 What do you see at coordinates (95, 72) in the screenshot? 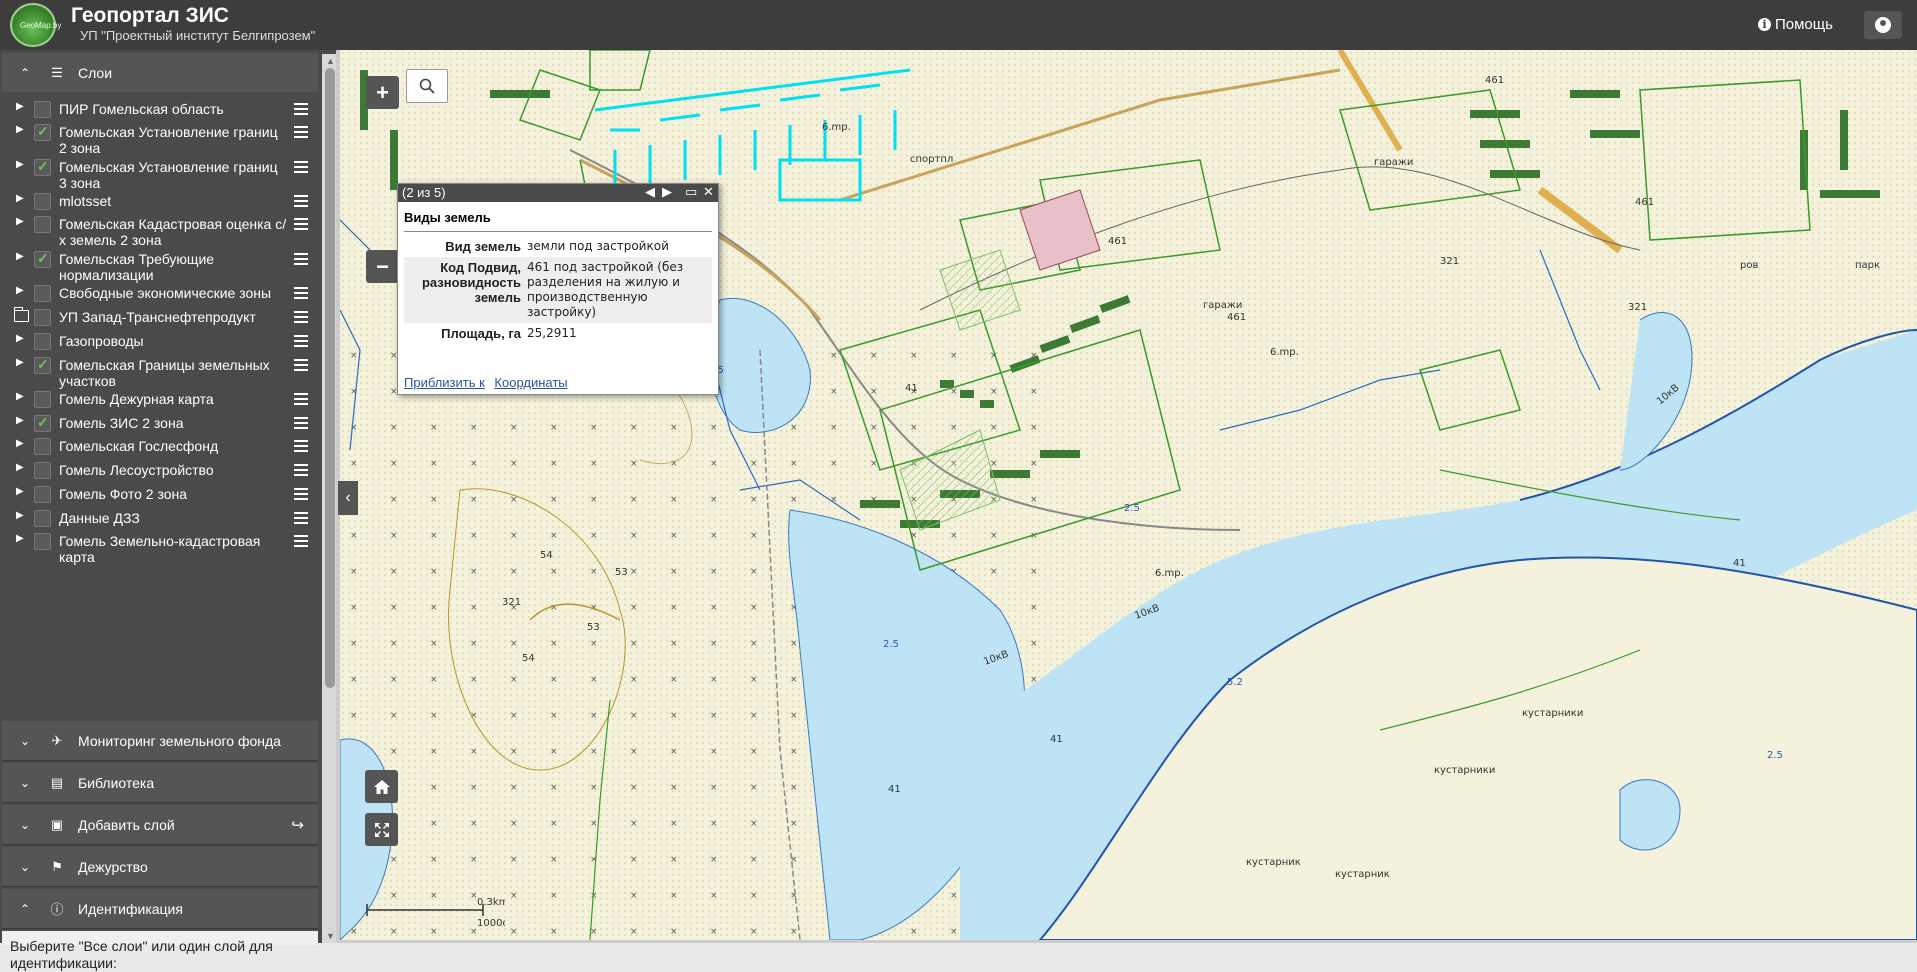
I see `panel-layers-label: Слои` at bounding box center [95, 72].